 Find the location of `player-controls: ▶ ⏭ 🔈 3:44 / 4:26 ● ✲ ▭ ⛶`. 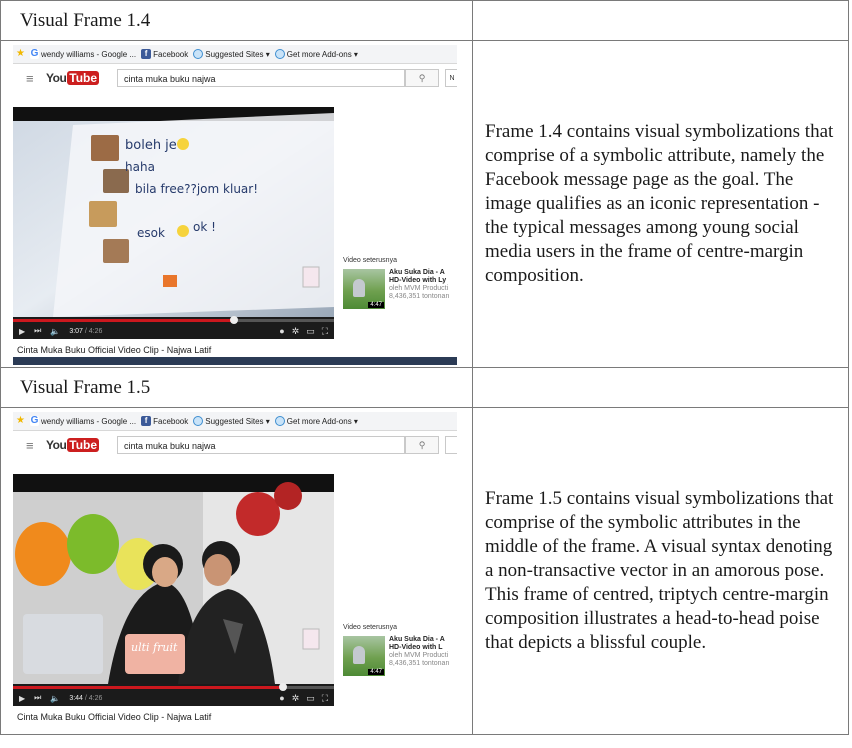

player-controls: ▶ ⏭ 🔈 3:44 / 4:26 ● ✲ ▭ ⛶ is located at coordinates (173, 694).